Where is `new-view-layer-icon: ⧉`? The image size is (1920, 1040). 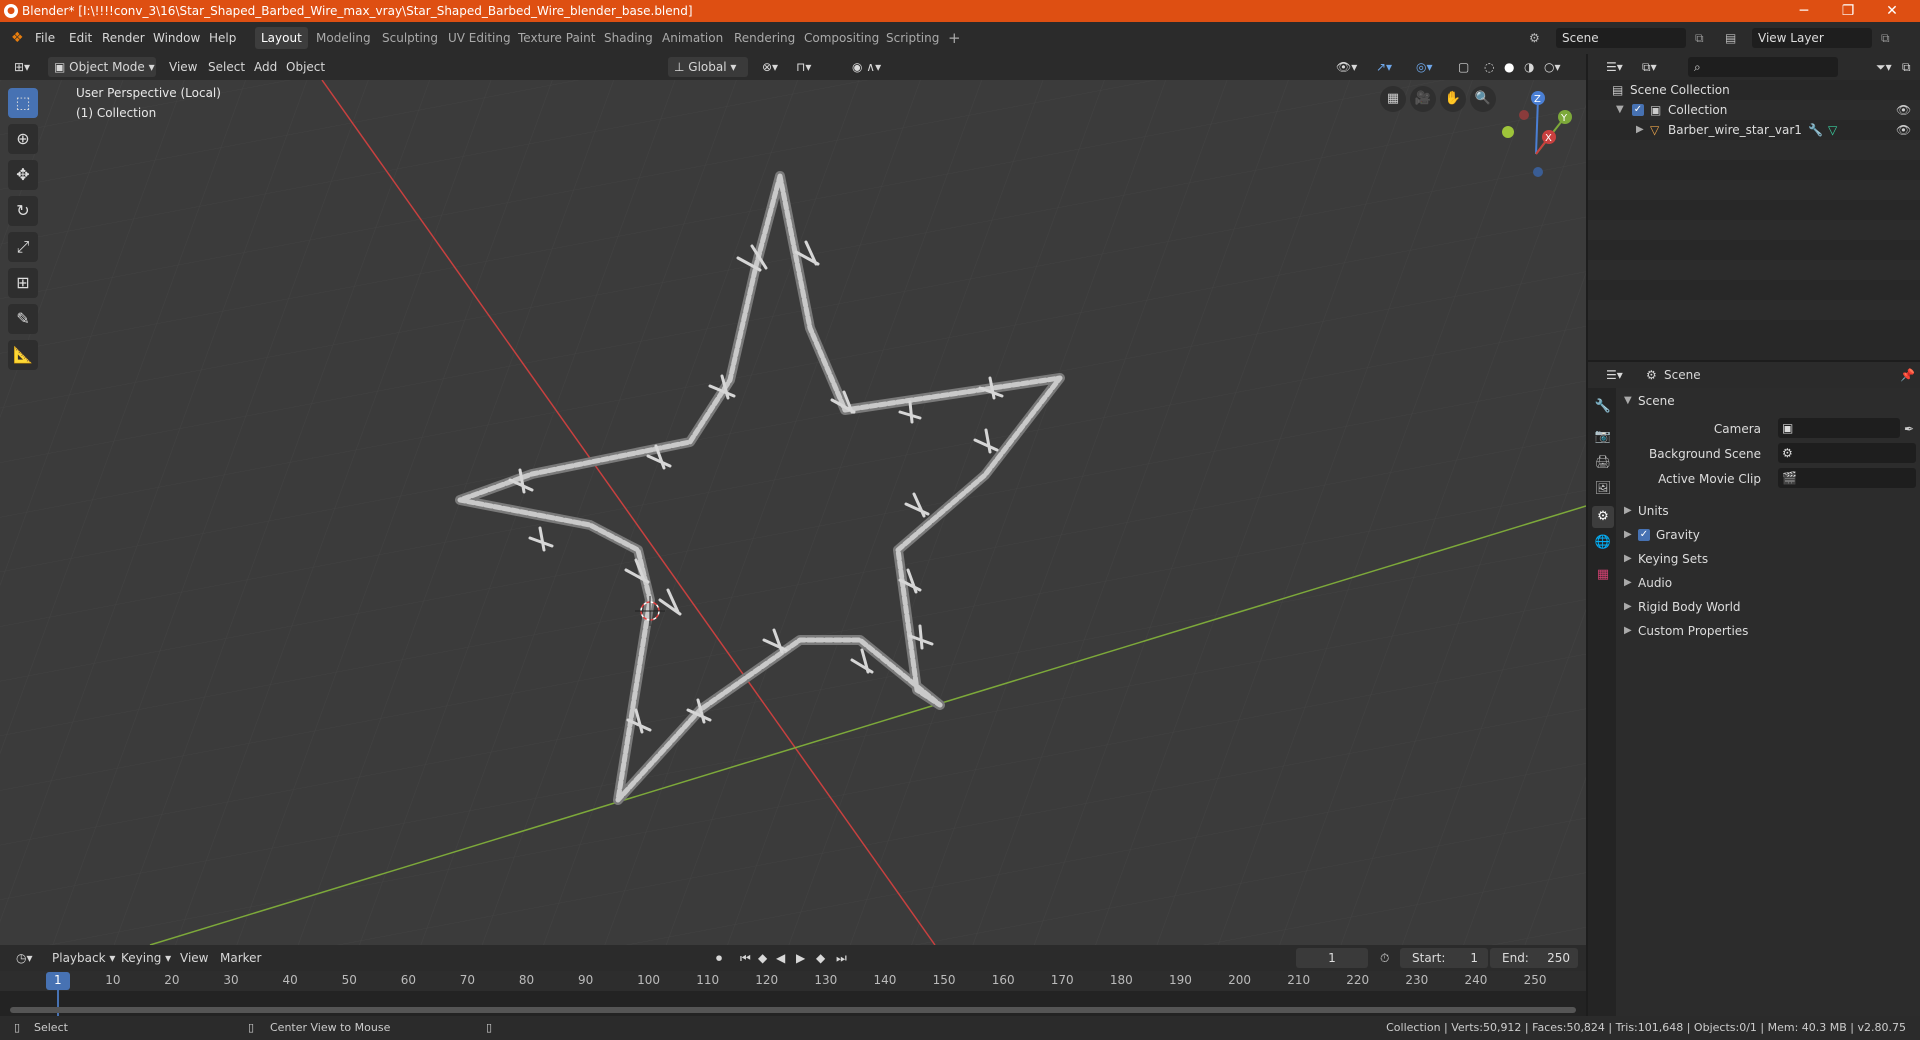
new-view-layer-icon: ⧉ is located at coordinates (1885, 38).